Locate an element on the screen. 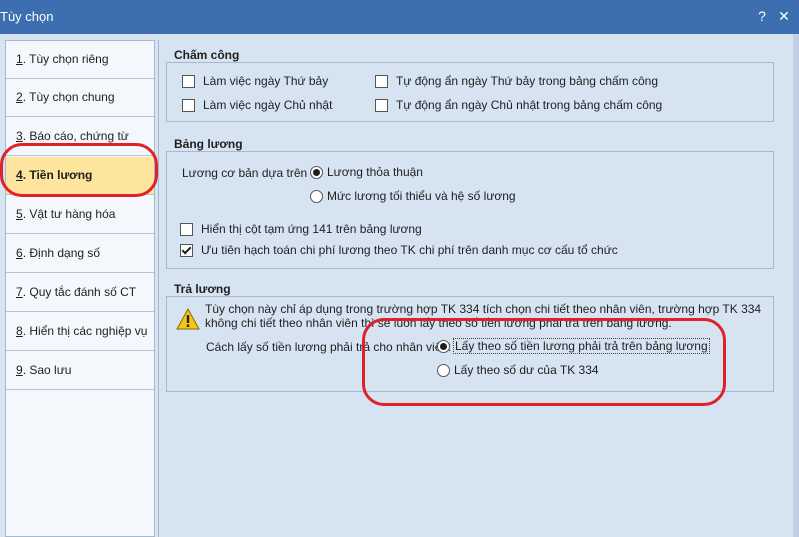 Image resolution: width=799 pixels, height=537 pixels. radio-selected-icon is located at coordinates (316, 172).